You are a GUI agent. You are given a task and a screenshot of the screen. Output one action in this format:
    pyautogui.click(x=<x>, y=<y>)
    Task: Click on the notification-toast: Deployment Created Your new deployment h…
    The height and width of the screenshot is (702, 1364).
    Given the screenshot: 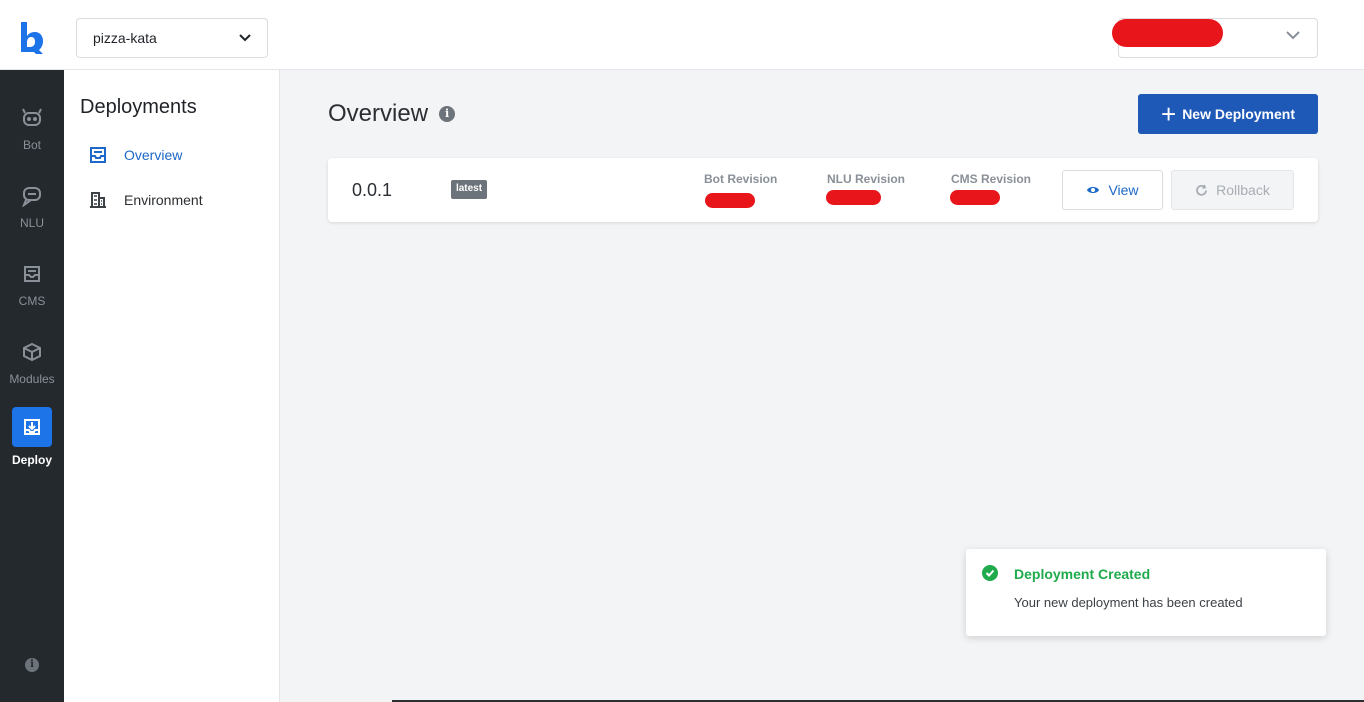 What is the action you would take?
    pyautogui.click(x=1146, y=592)
    